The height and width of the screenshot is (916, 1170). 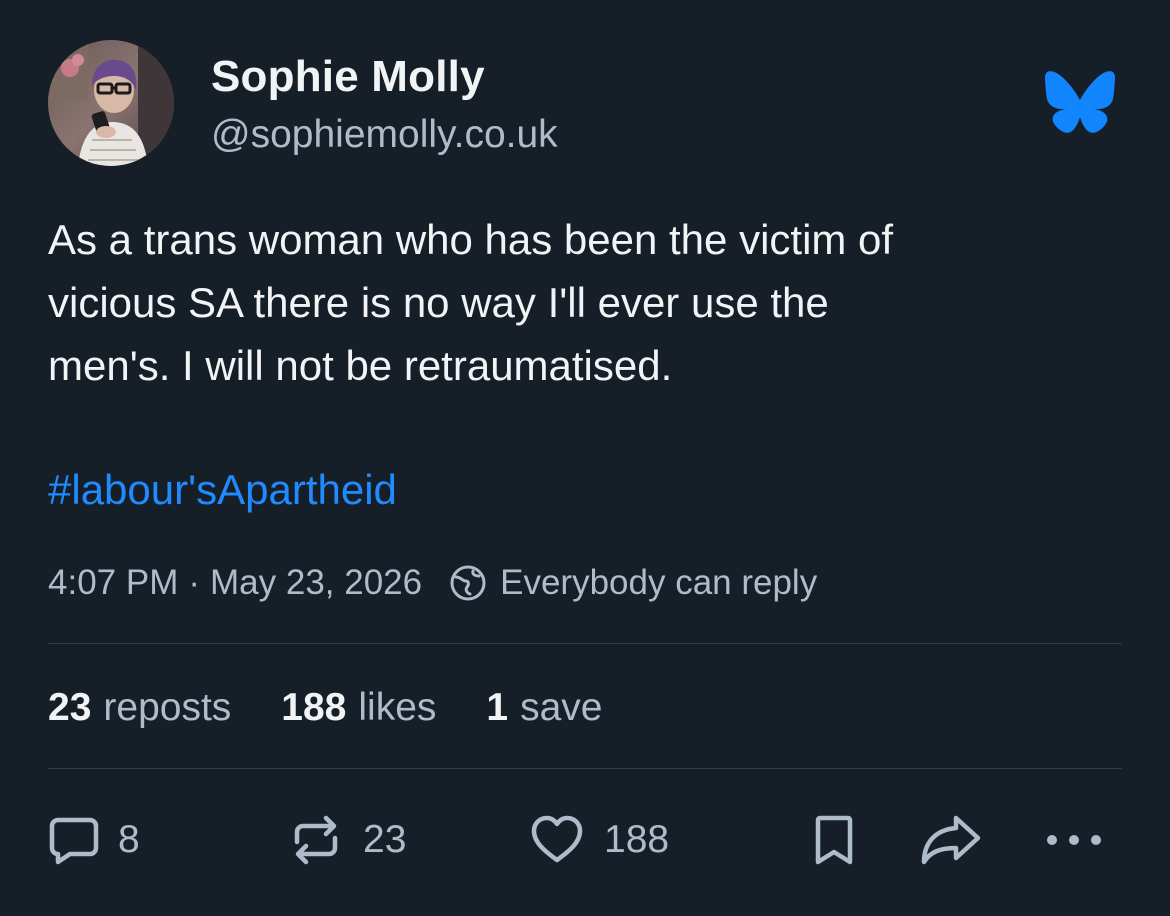 I want to click on saves-stat: 1 save, so click(x=544, y=708).